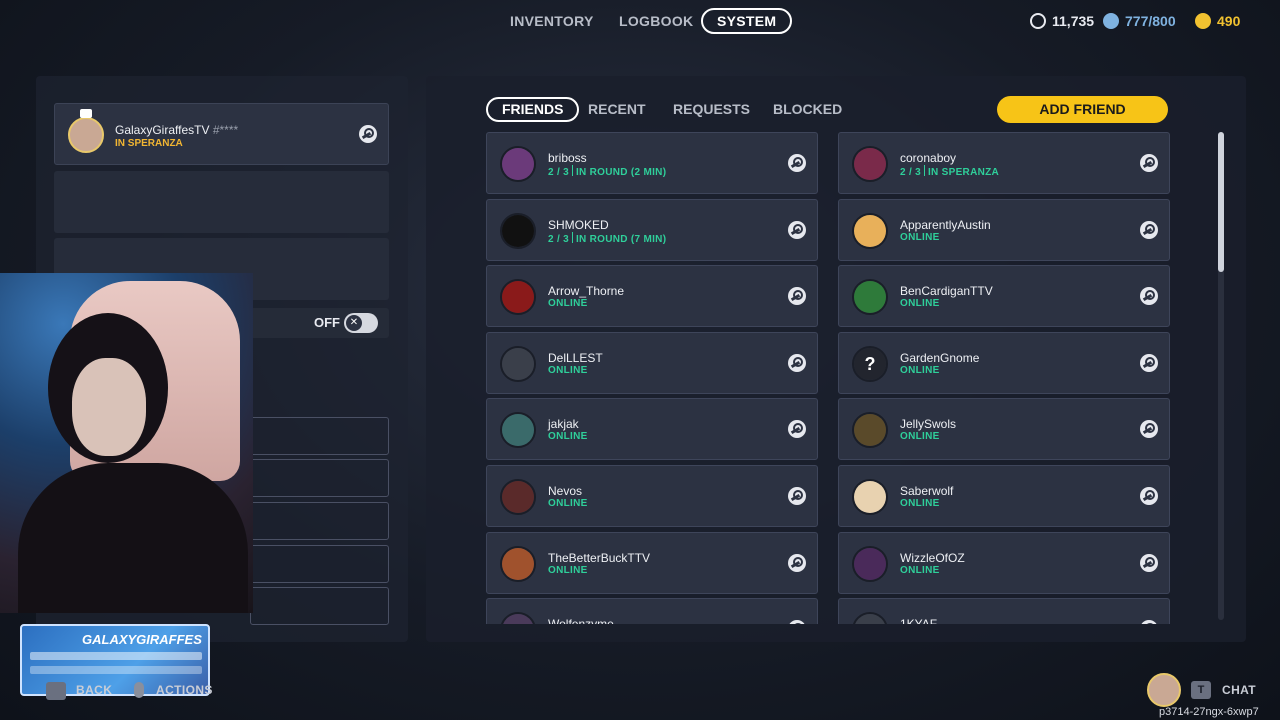 Image resolution: width=1280 pixels, height=720 pixels. Describe the element at coordinates (807, 109) in the screenshot. I see `tab-blocked: BLOCKED` at that location.